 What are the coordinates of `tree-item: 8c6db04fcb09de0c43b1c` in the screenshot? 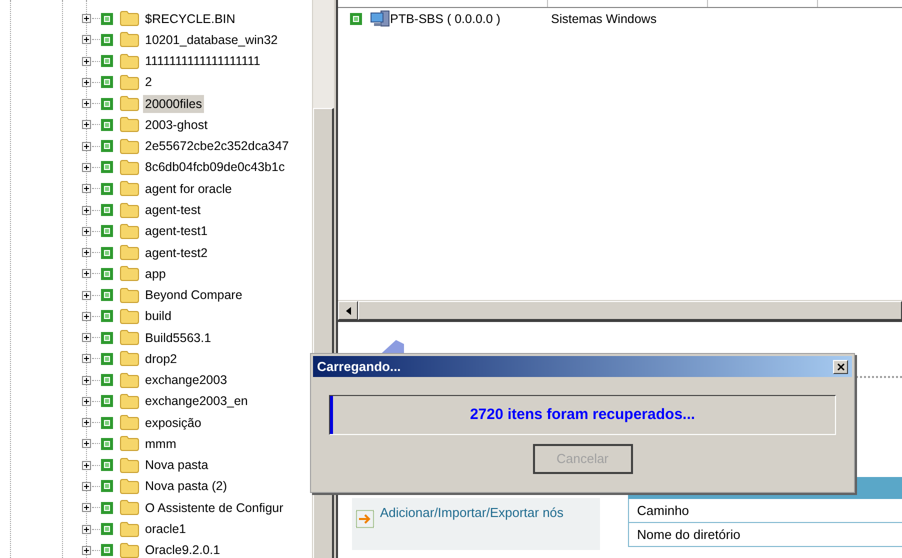 It's located at (215, 167).